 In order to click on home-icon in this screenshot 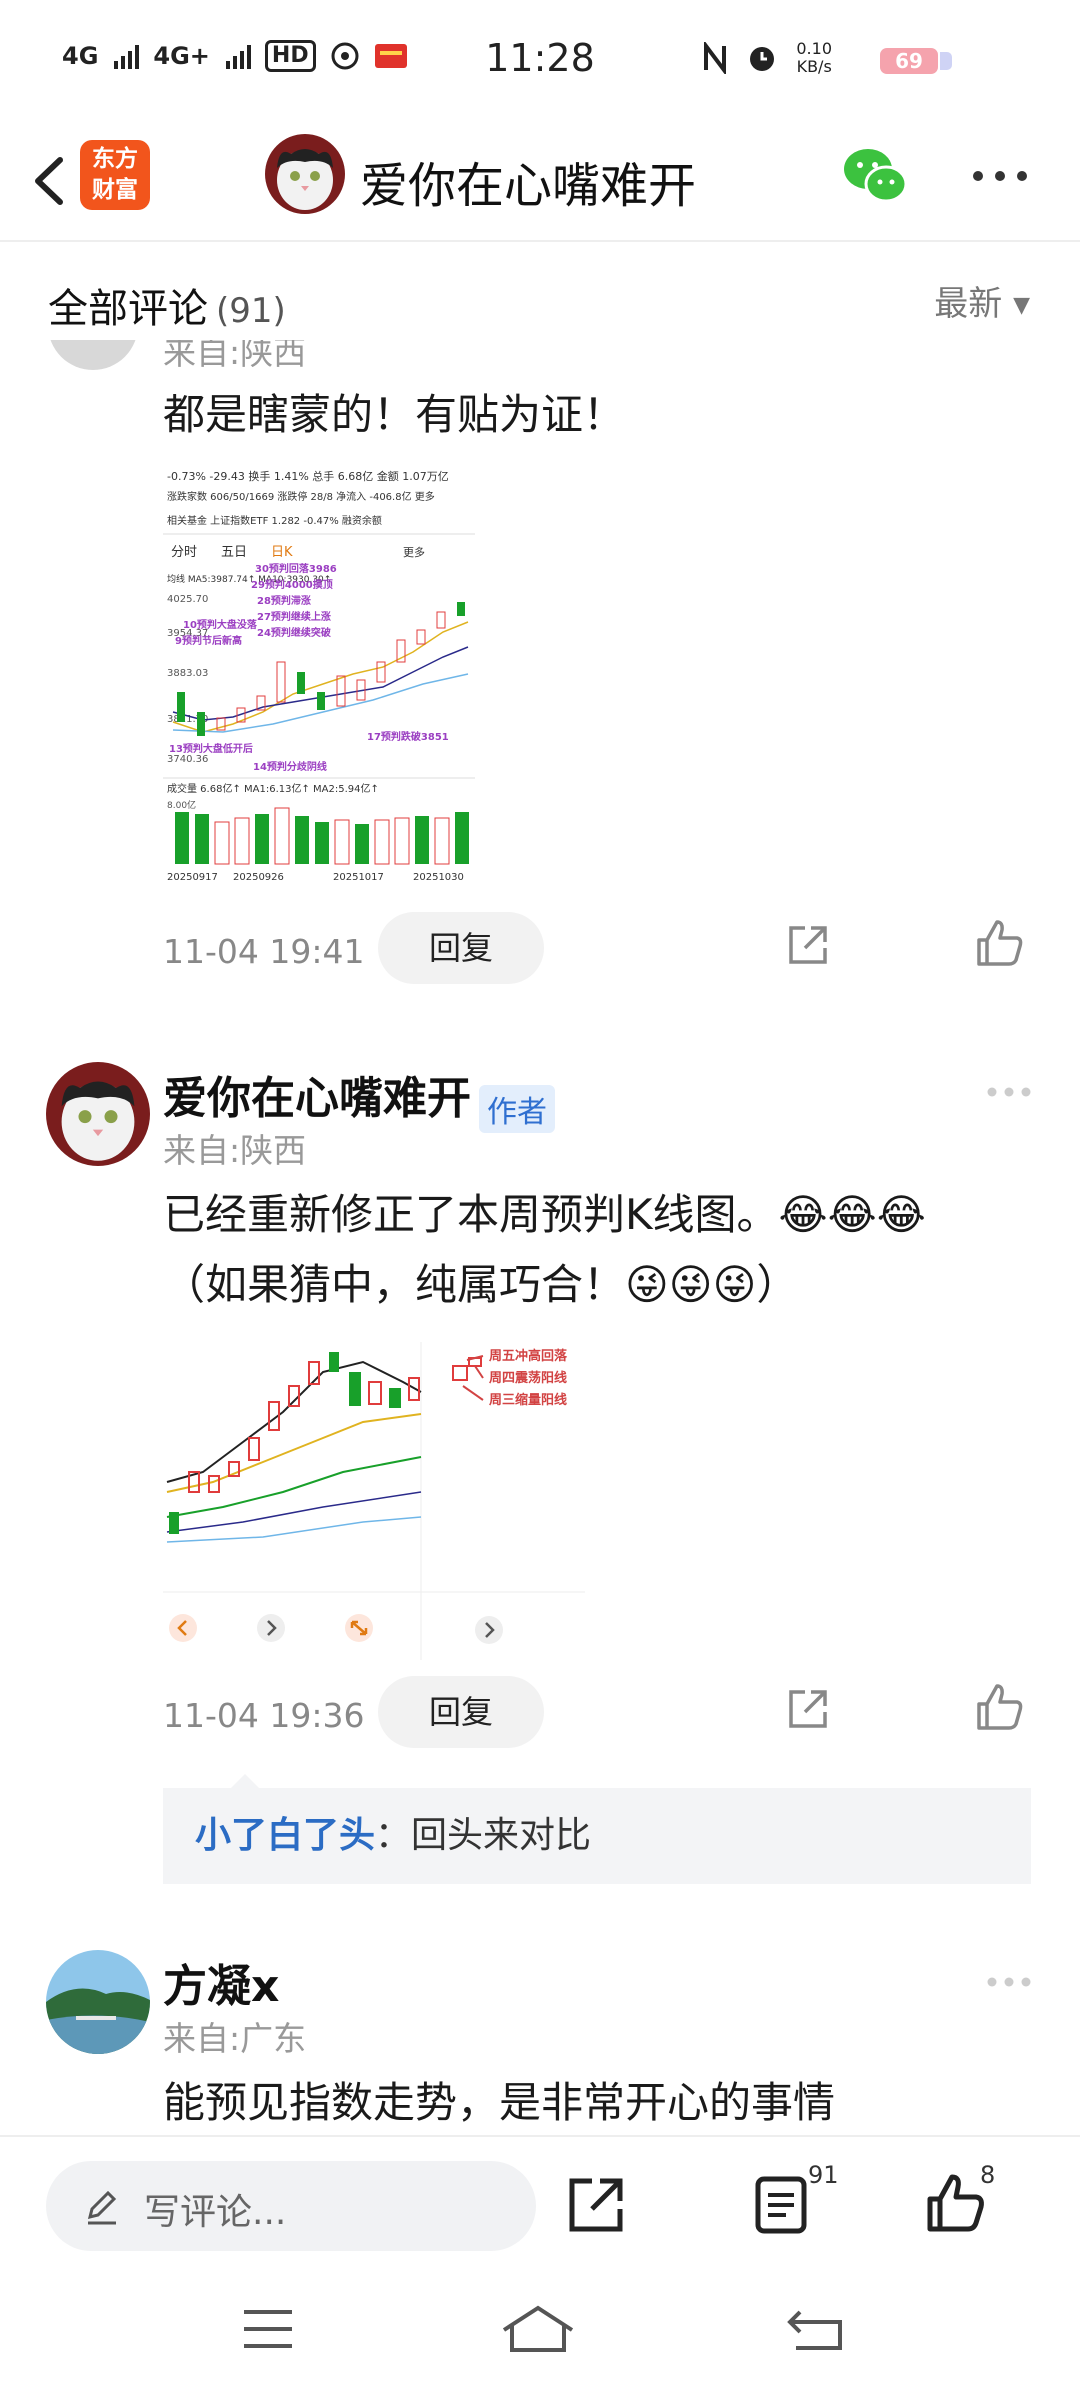, I will do `click(538, 2329)`.